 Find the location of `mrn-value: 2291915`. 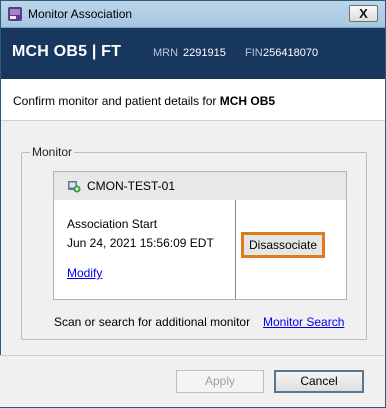

mrn-value: 2291915 is located at coordinates (204, 53).